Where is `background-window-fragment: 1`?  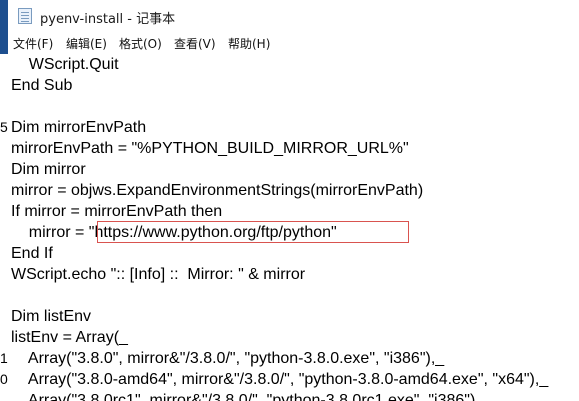 background-window-fragment: 1 is located at coordinates (4, 358).